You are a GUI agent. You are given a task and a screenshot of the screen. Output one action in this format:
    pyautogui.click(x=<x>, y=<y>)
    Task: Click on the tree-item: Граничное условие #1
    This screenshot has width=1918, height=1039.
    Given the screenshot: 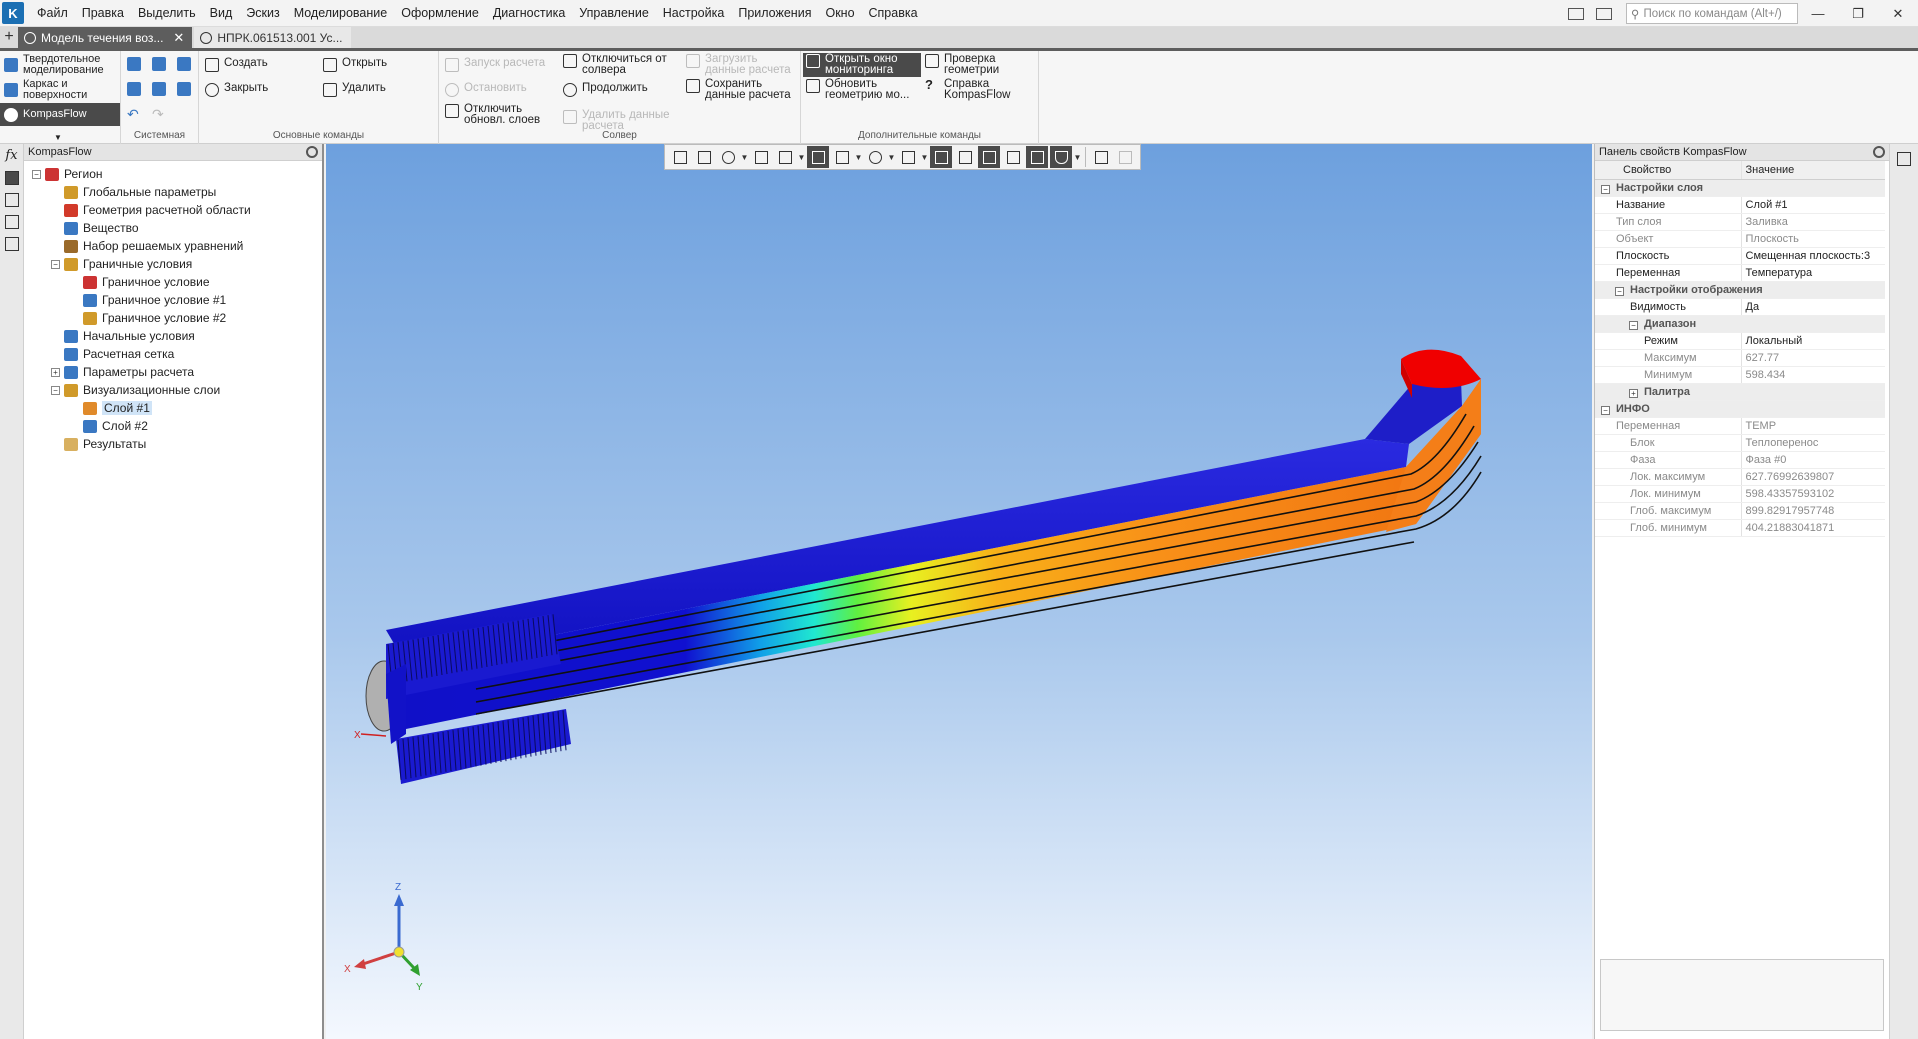 What is the action you would take?
    pyautogui.click(x=173, y=300)
    